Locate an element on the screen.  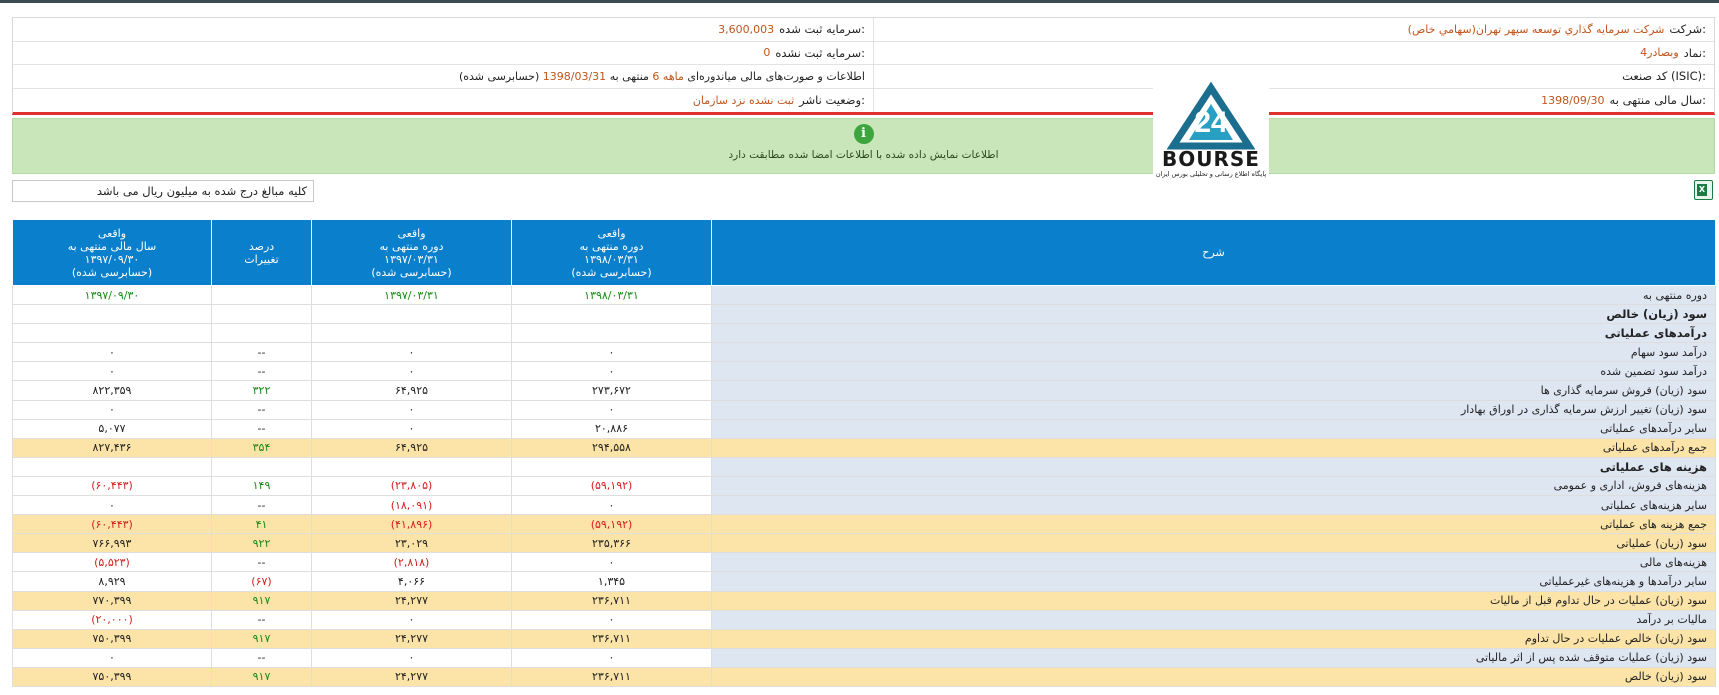
unregistered-capital-label: سرمایه ثبت نشده: is located at coordinates (820, 52).